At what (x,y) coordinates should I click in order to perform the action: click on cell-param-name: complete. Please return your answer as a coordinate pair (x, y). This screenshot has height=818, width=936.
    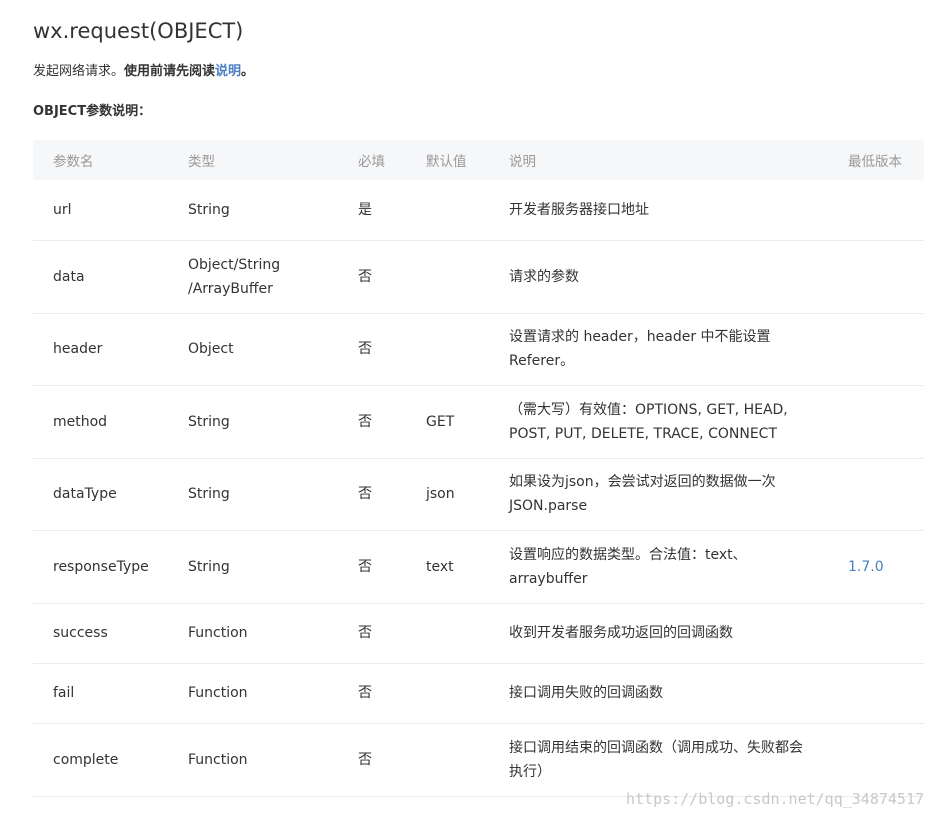
    Looking at the image, I should click on (100, 760).